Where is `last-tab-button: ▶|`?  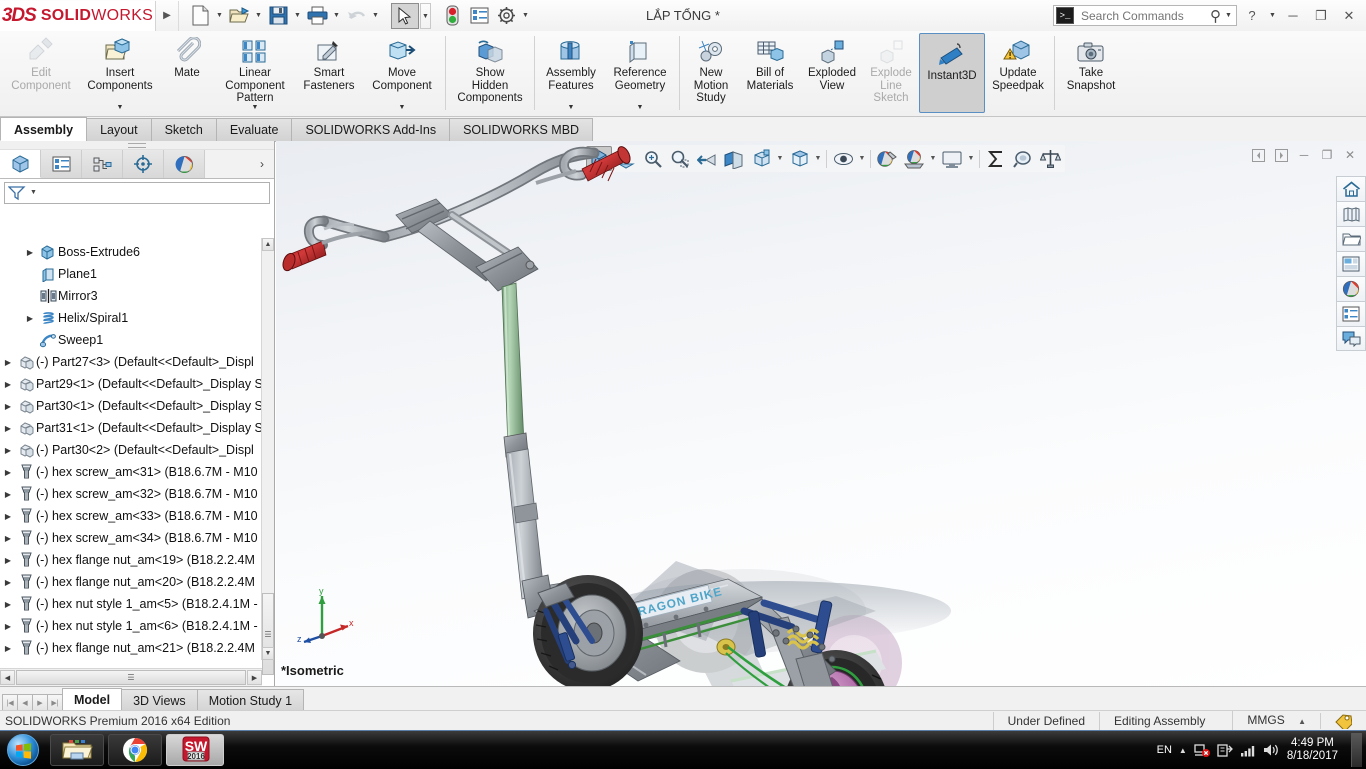 last-tab-button: ▶| is located at coordinates (55, 702).